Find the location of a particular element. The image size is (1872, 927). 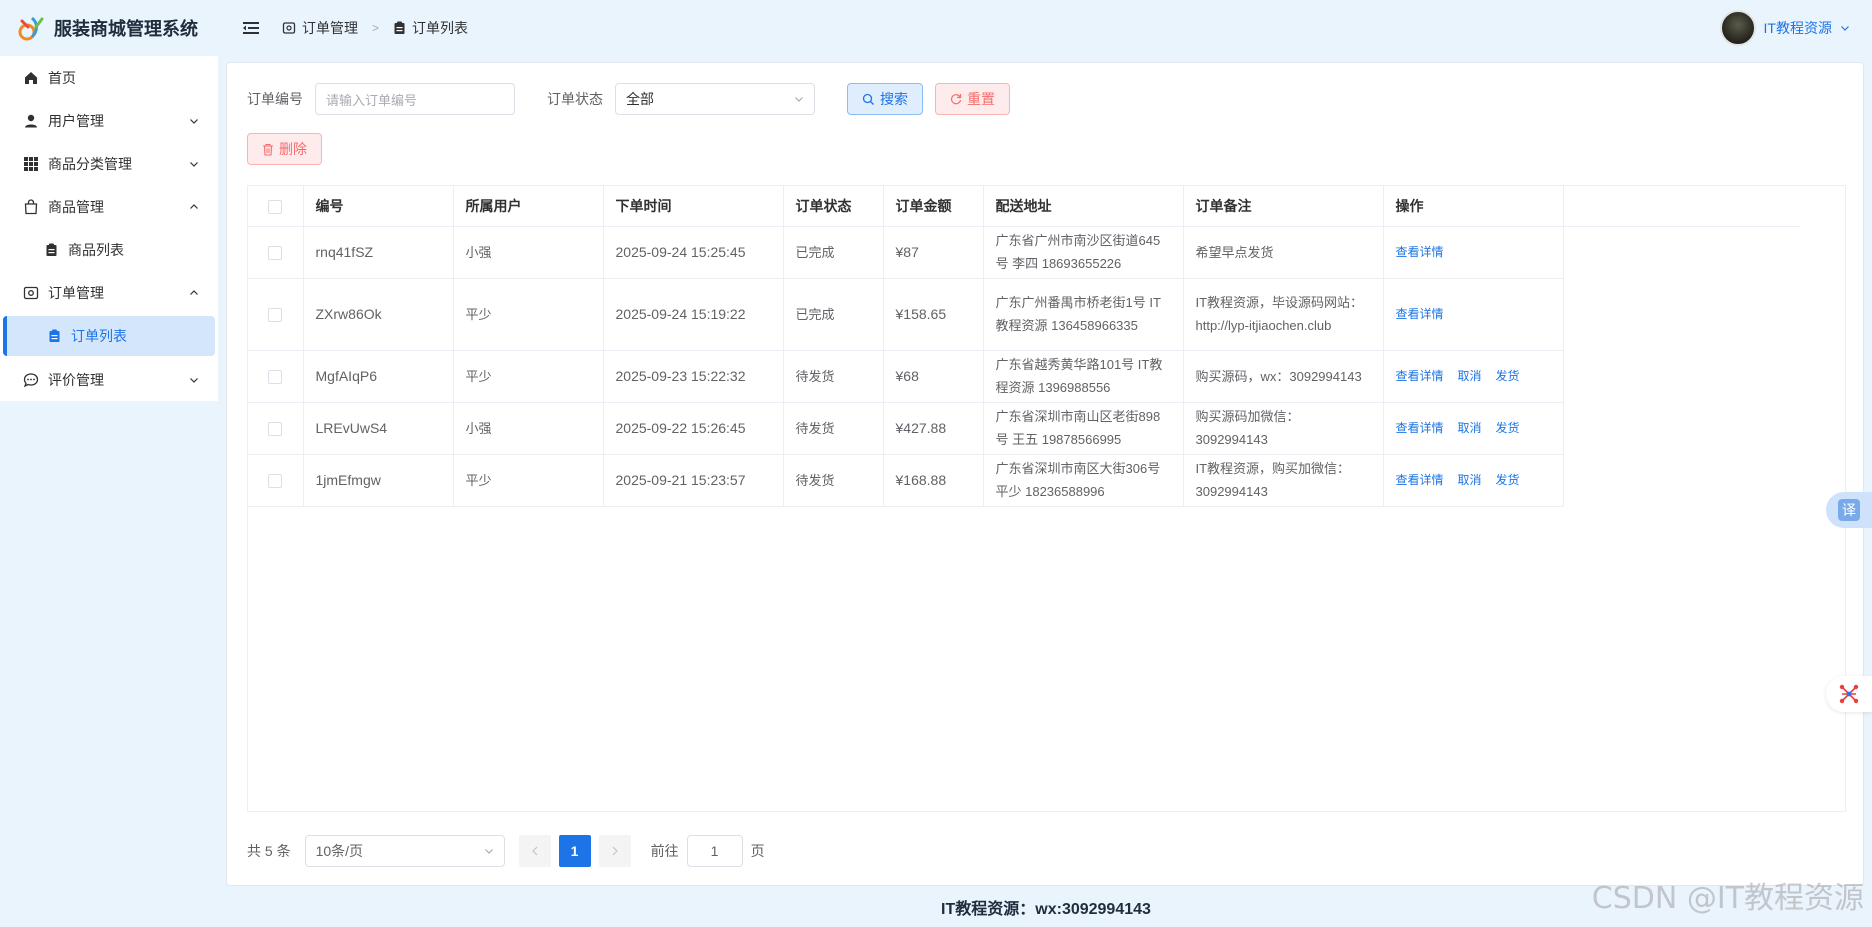

status-label: 订单状态 is located at coordinates (575, 99).